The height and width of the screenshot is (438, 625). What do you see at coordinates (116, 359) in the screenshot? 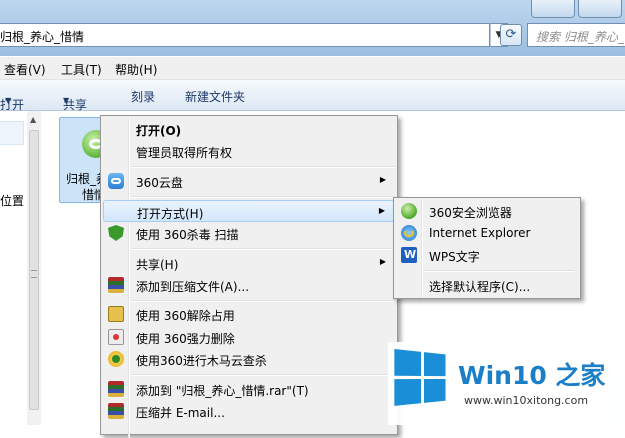
I see `trojan-scan-icon` at bounding box center [116, 359].